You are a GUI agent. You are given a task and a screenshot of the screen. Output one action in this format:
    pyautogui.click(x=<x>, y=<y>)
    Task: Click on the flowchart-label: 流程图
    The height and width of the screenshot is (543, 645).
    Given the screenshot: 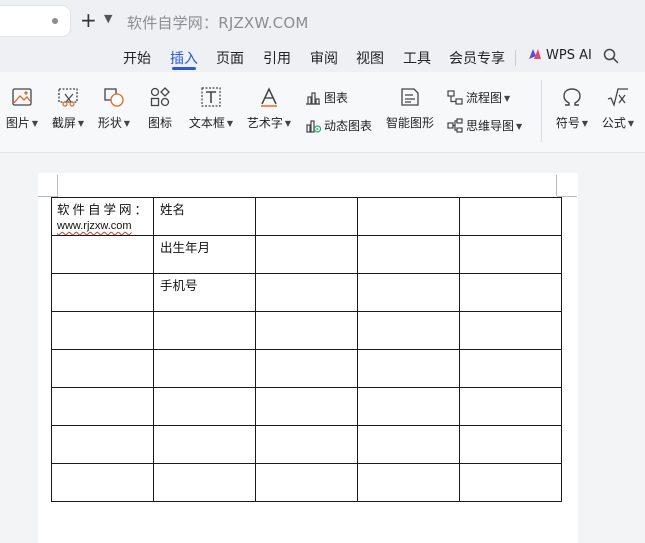 What is the action you would take?
    pyautogui.click(x=484, y=98)
    